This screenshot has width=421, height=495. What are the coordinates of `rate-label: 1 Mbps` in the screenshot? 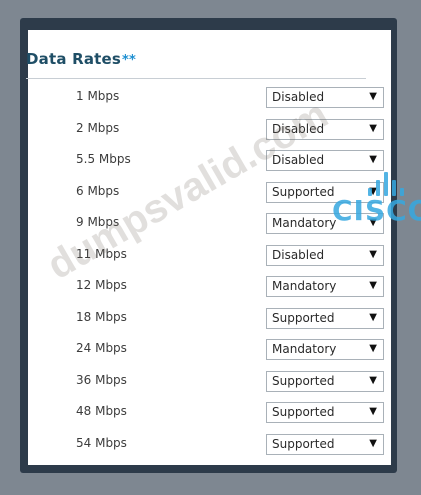 It's located at (98, 96).